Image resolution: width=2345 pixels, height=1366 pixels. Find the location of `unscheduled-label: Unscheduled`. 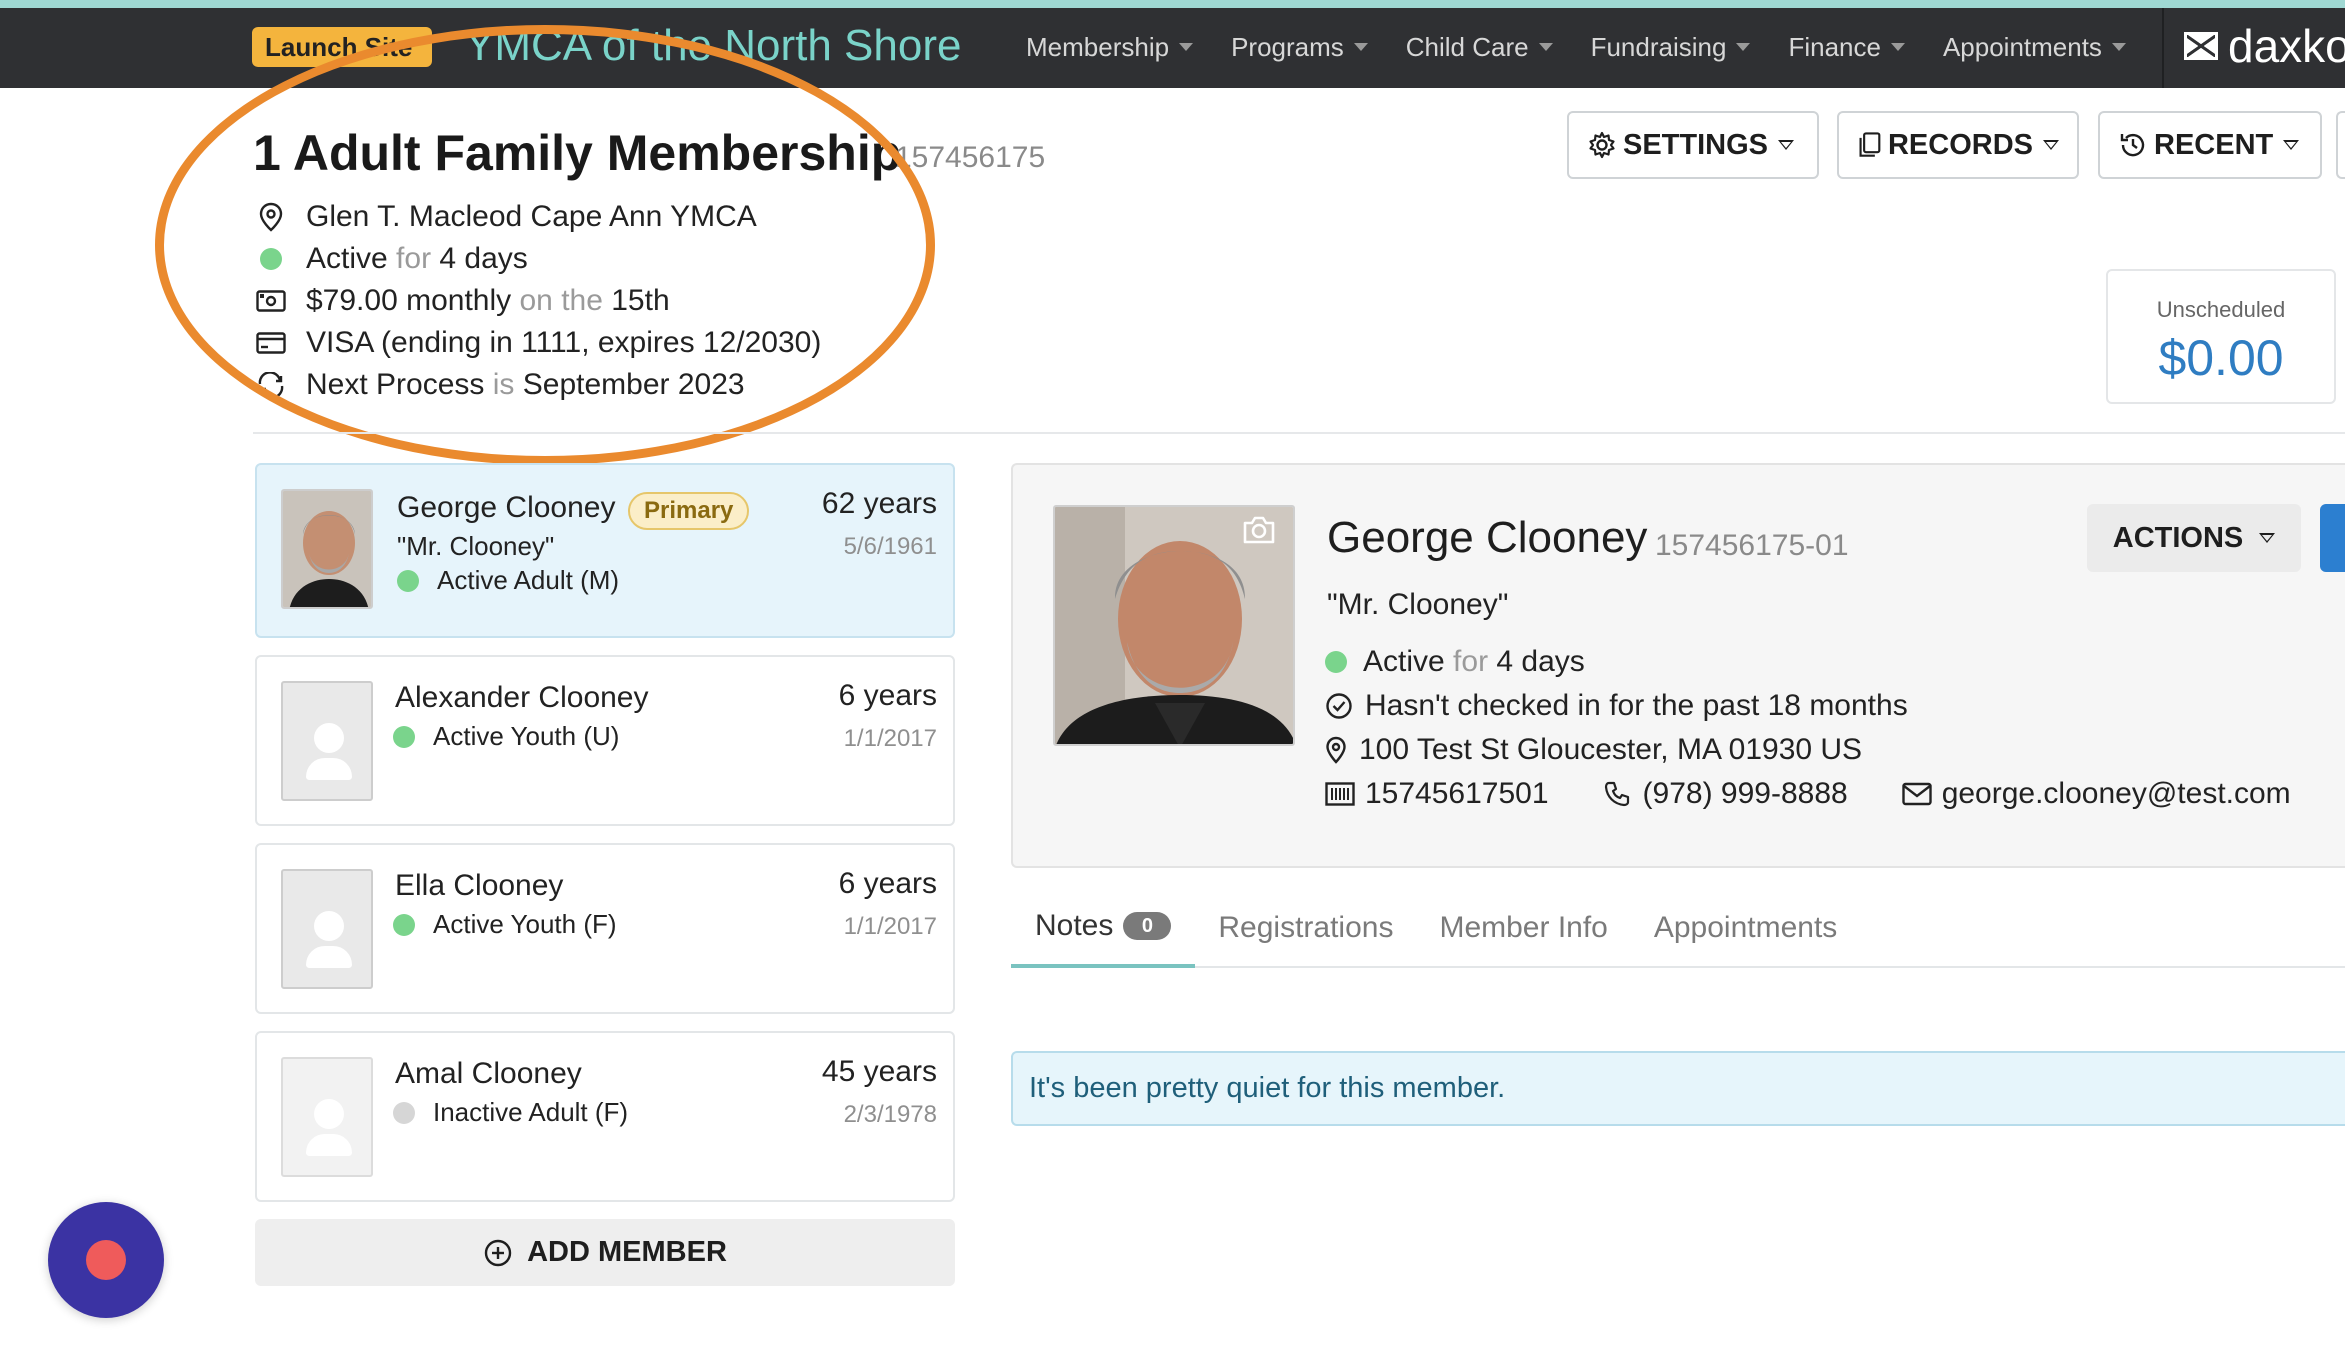

unscheduled-label: Unscheduled is located at coordinates (2221, 309).